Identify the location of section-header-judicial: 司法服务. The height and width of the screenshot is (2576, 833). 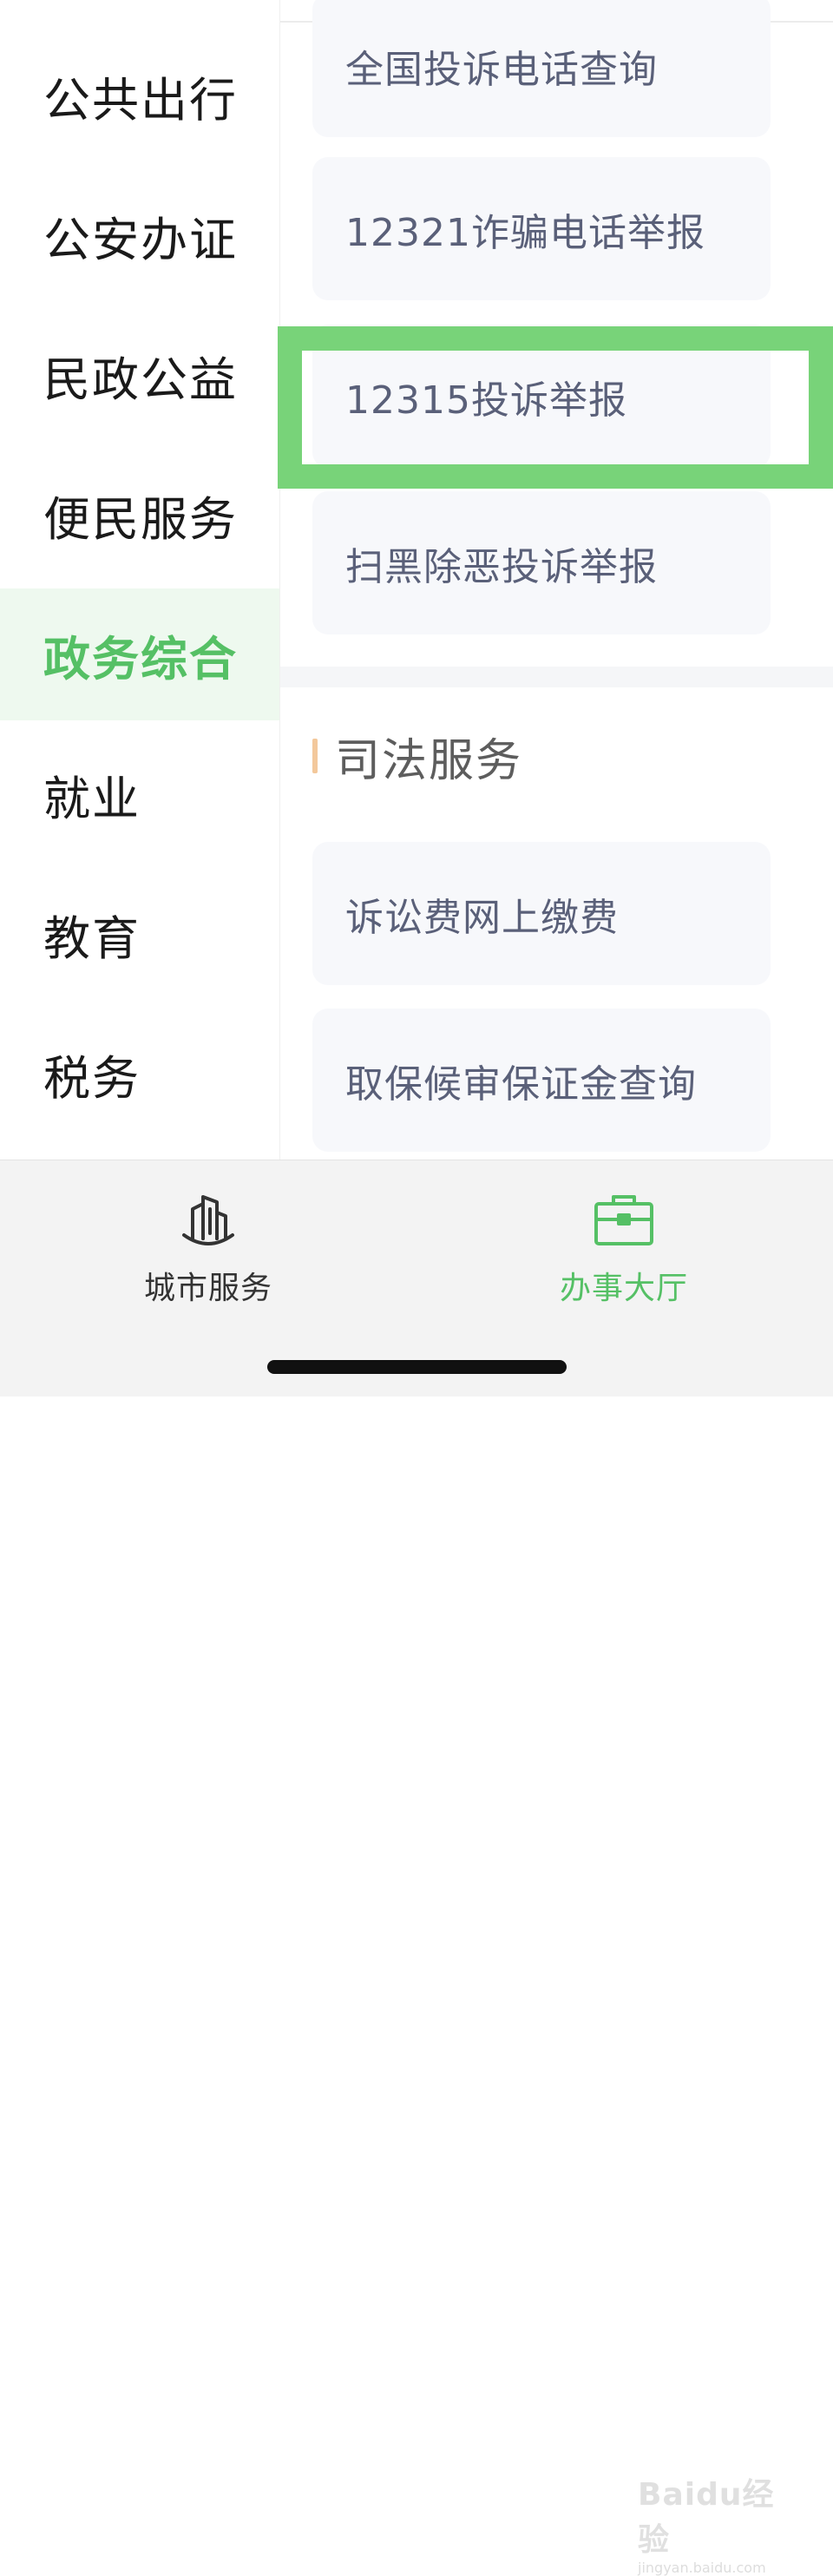
(417, 756).